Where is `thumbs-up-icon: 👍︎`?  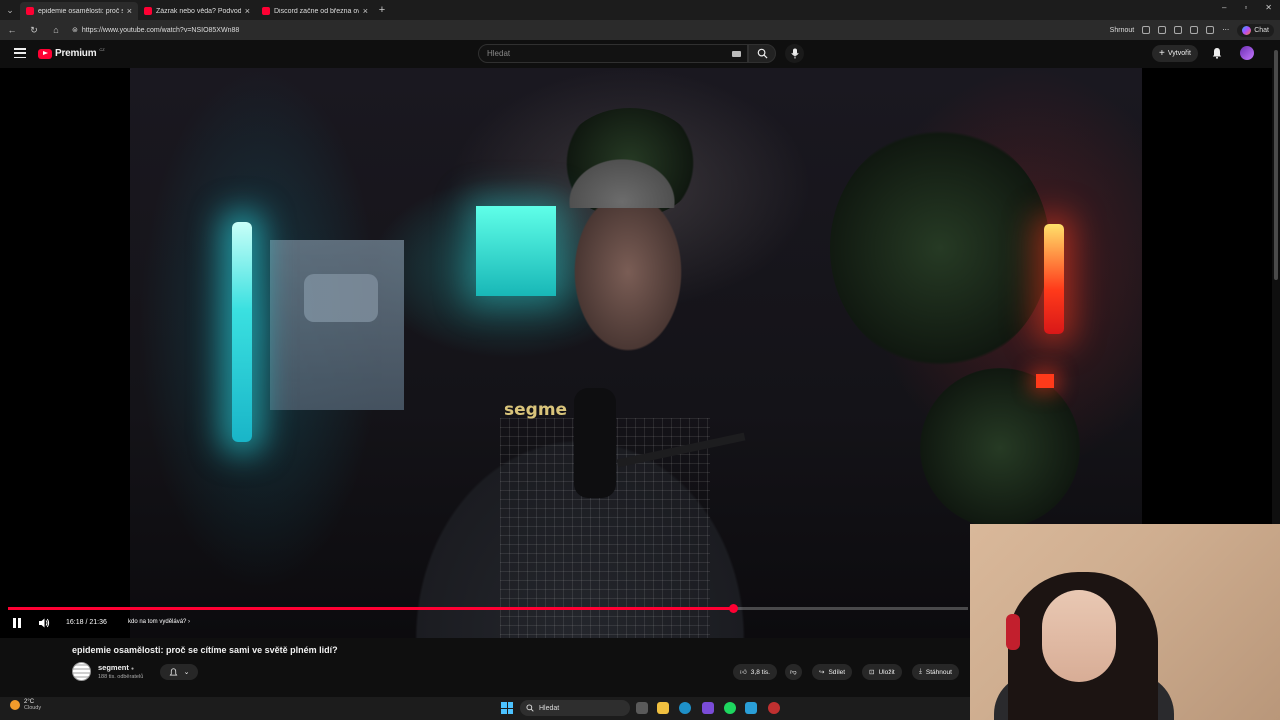 thumbs-up-icon: 👍︎ is located at coordinates (743, 672).